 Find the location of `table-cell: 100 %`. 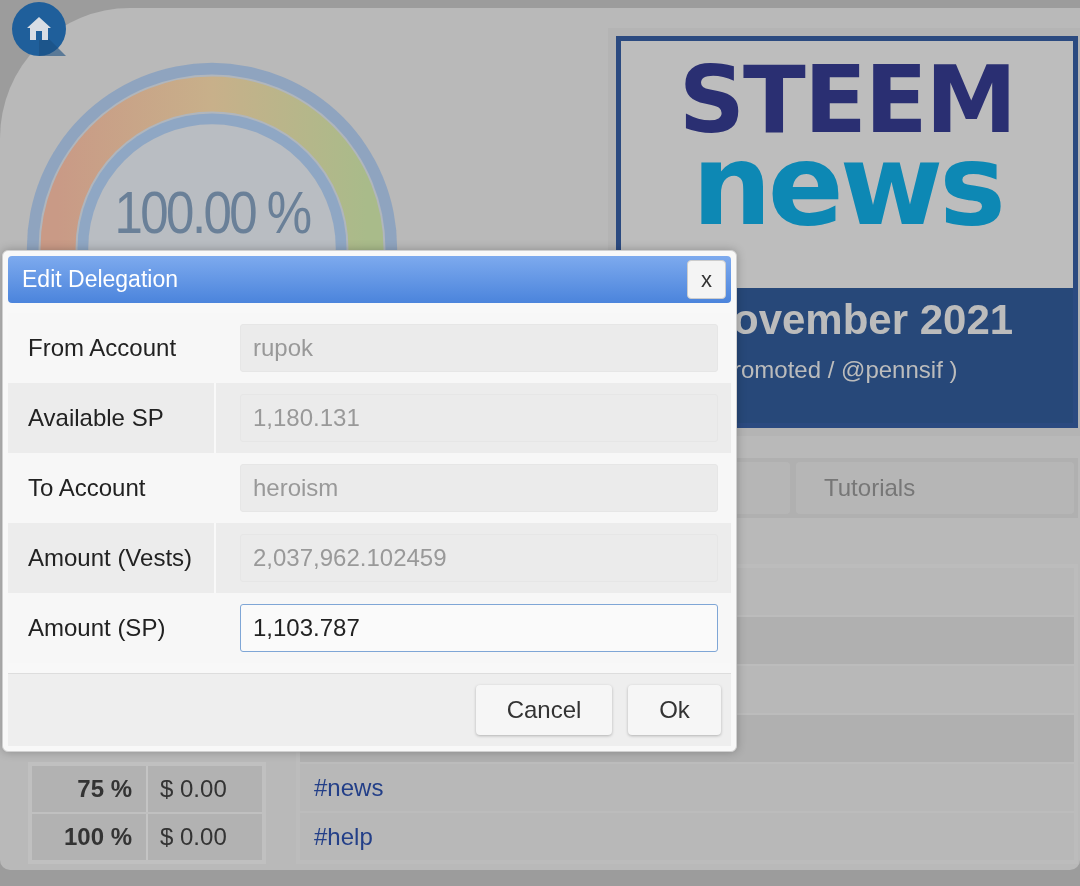

table-cell: 100 % is located at coordinates (90, 837).